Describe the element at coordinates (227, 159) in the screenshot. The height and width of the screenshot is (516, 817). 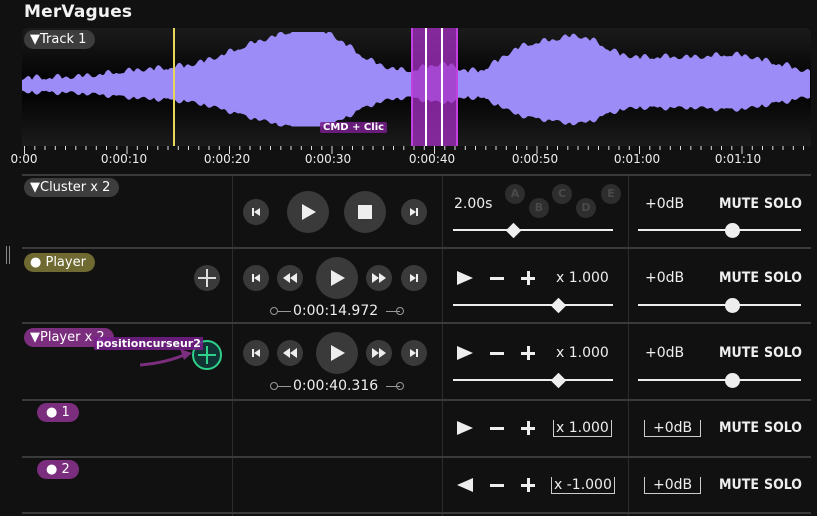
I see `tick-label: 0:00:20` at that location.